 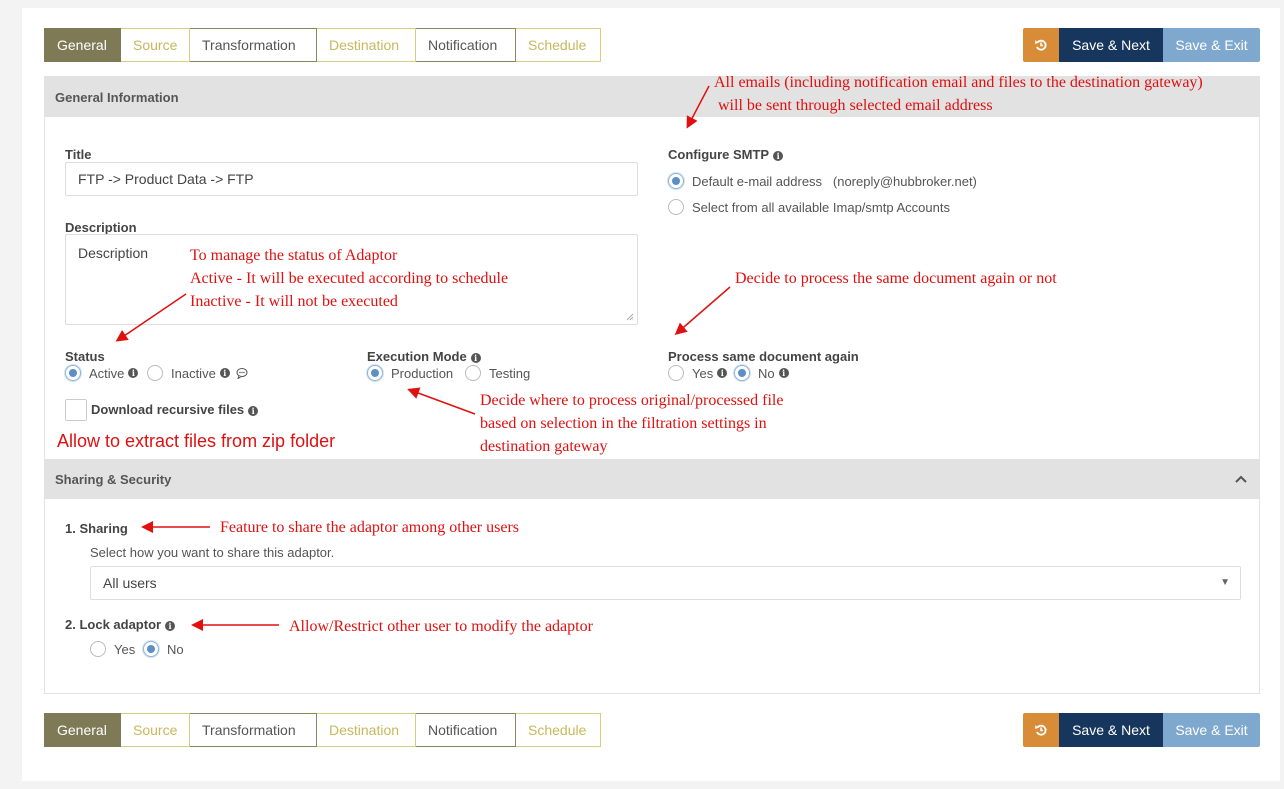 What do you see at coordinates (112, 649) in the screenshot?
I see `lock-yes-radio: Yes` at bounding box center [112, 649].